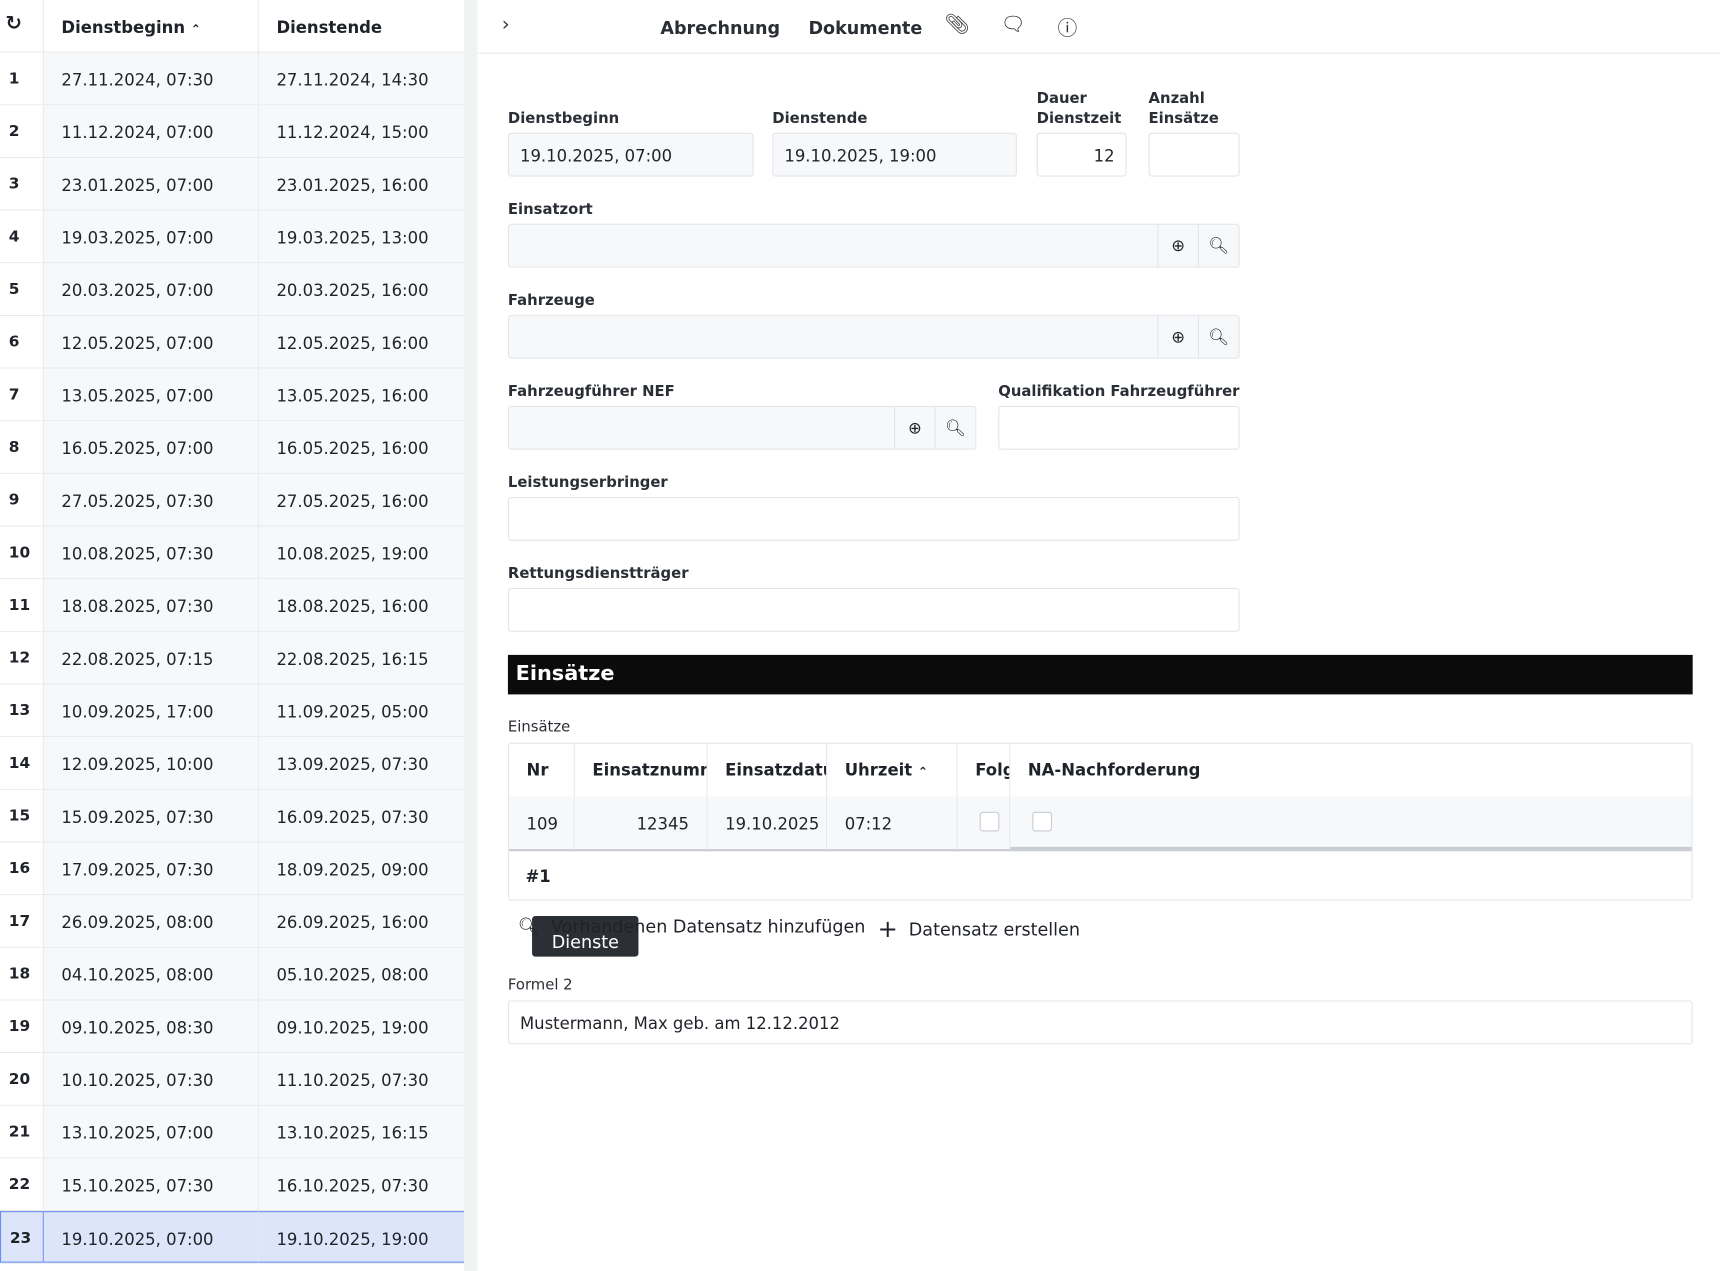 The width and height of the screenshot is (1720, 1271). Describe the element at coordinates (361, 447) in the screenshot. I see `cell-dienstende: 16.05.2025, 16:00` at that location.